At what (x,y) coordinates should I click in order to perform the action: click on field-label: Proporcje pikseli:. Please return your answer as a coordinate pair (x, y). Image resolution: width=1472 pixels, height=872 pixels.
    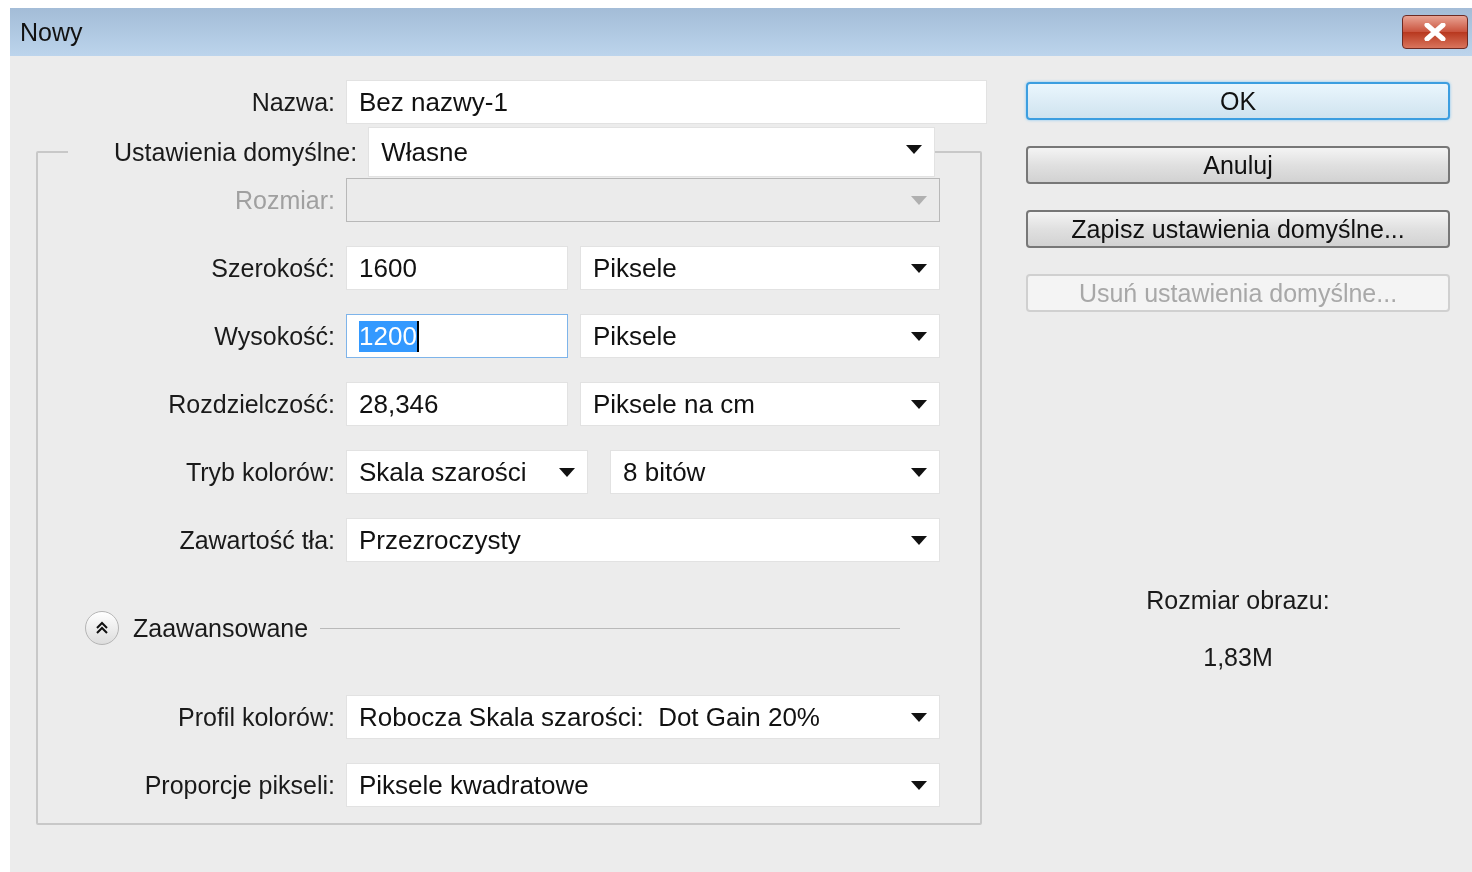
    Looking at the image, I should click on (239, 785).